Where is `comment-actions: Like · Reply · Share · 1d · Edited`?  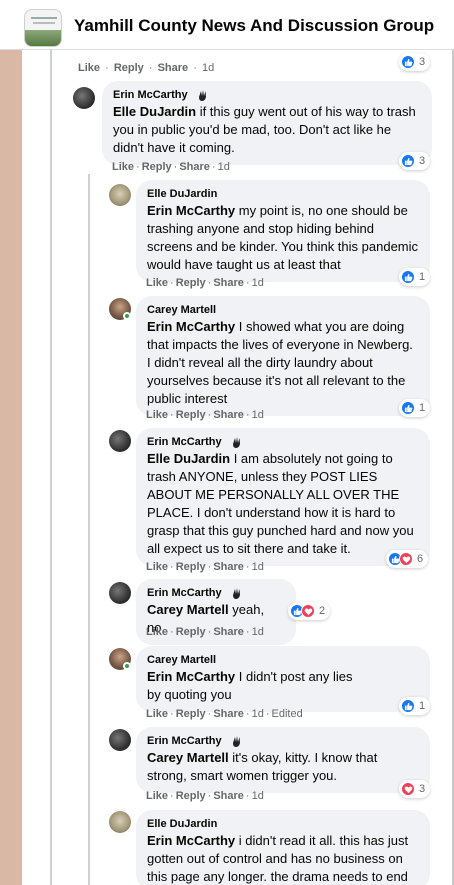 comment-actions: Like · Reply · Share · 1d · Edited is located at coordinates (224, 714).